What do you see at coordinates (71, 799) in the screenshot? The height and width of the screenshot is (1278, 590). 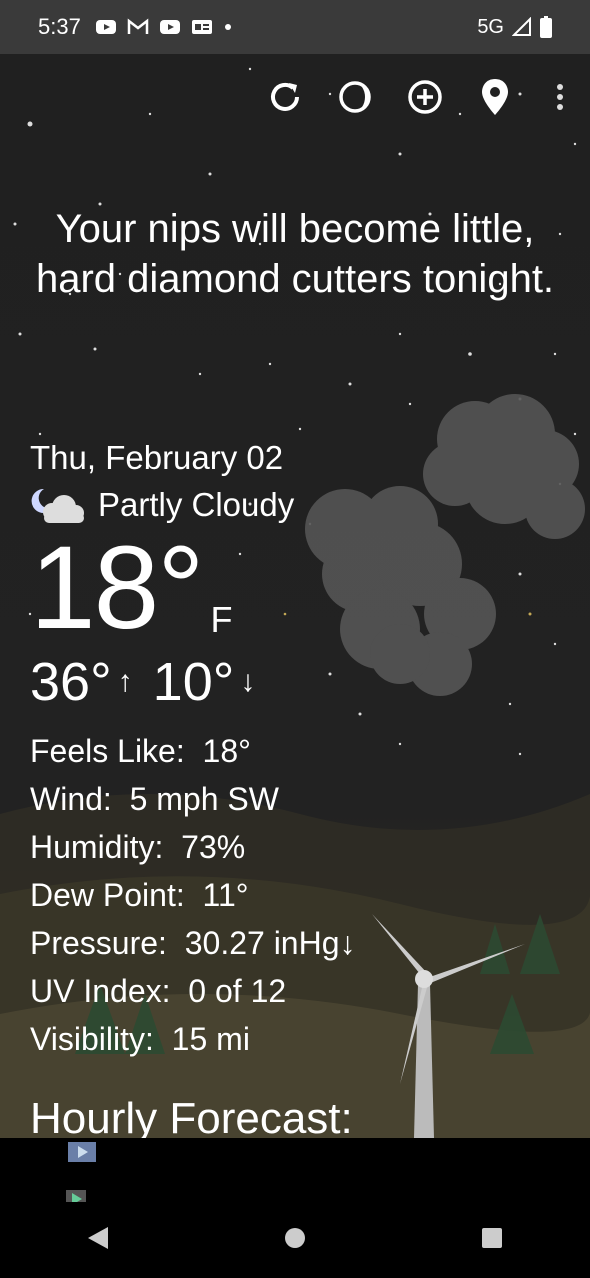 I see `detail-label: Wind:` at bounding box center [71, 799].